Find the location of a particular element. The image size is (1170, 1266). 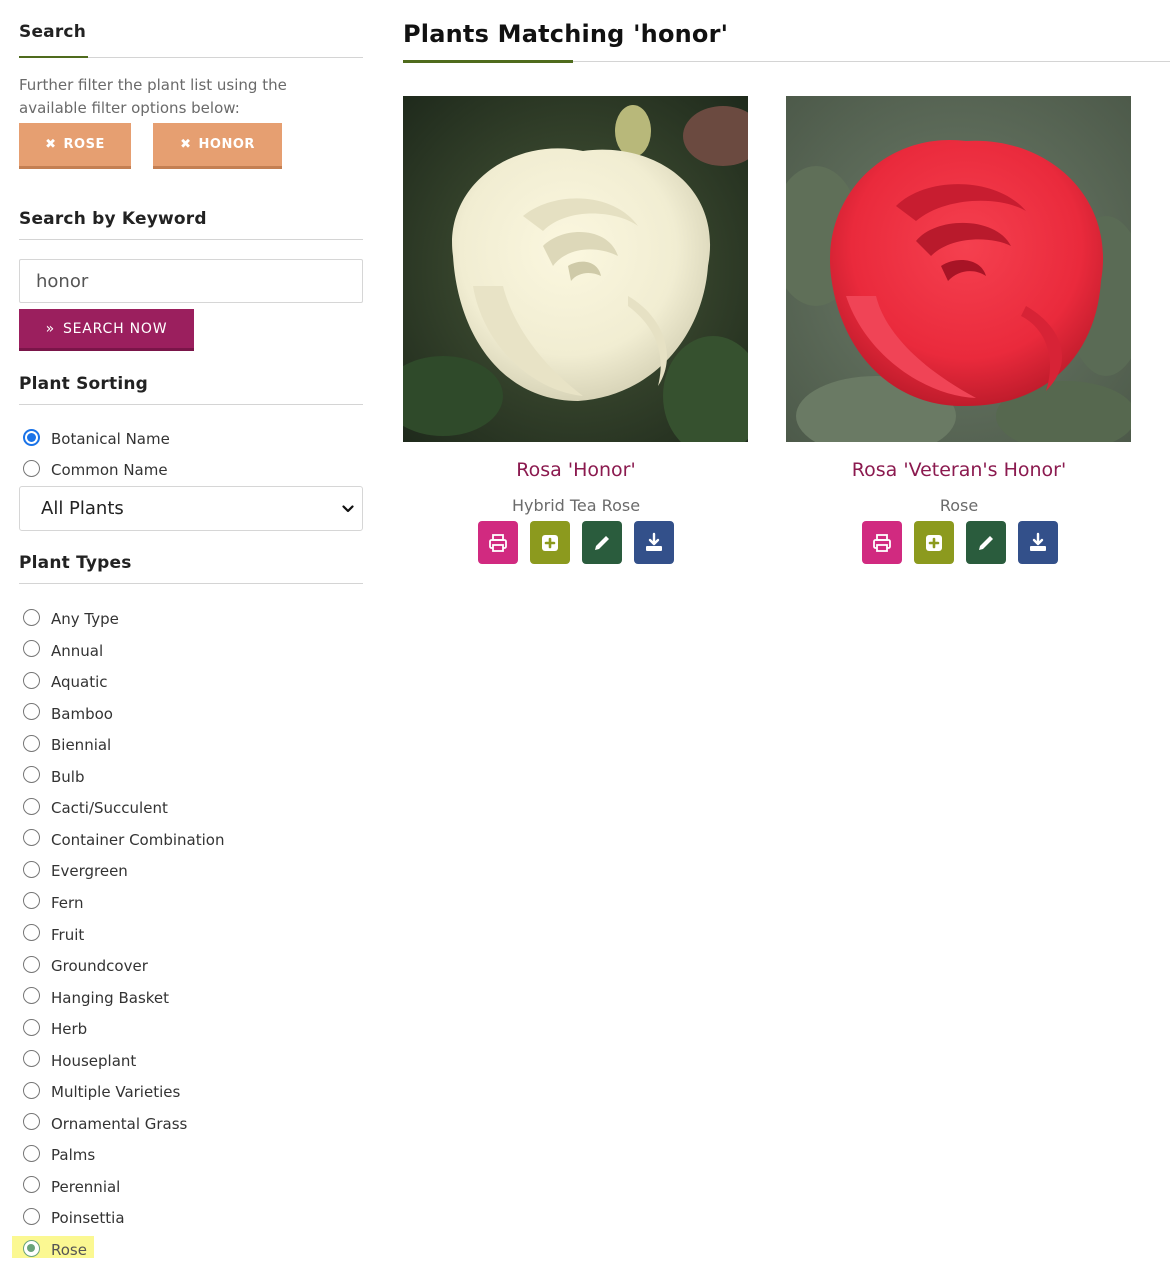

plant-type-radio-hanging-basket: Hanging Basket is located at coordinates (94, 997).